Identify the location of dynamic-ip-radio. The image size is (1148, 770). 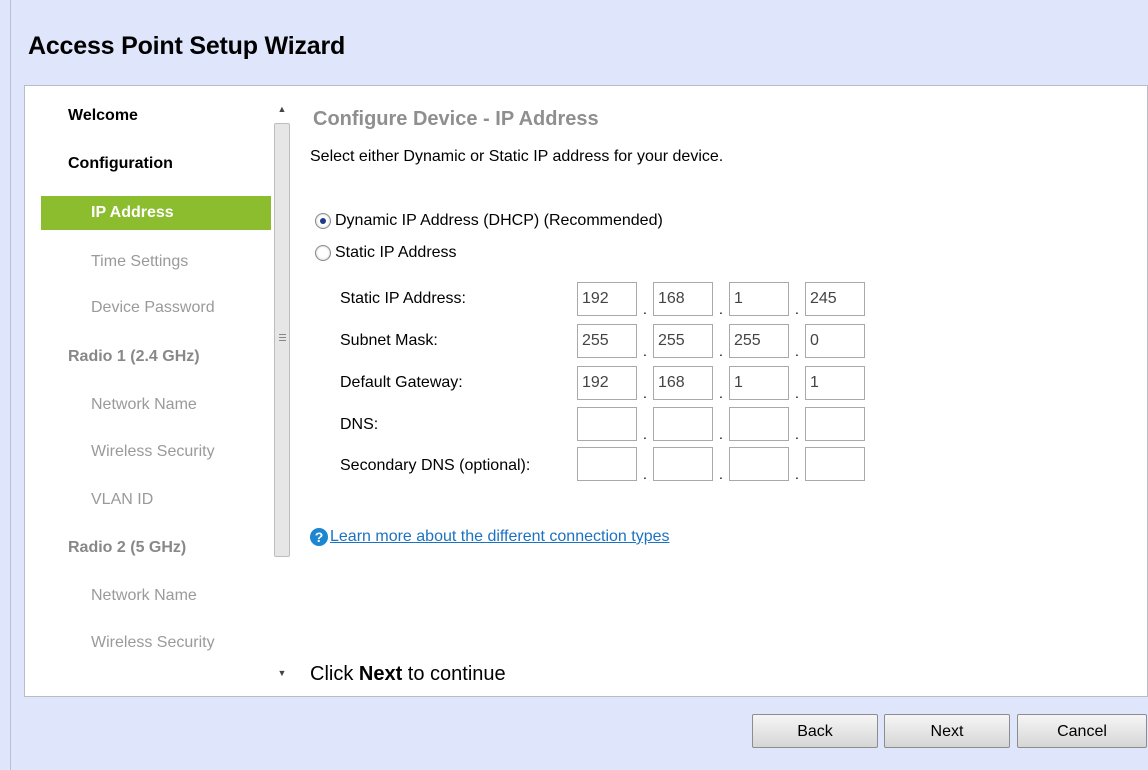
(323, 221).